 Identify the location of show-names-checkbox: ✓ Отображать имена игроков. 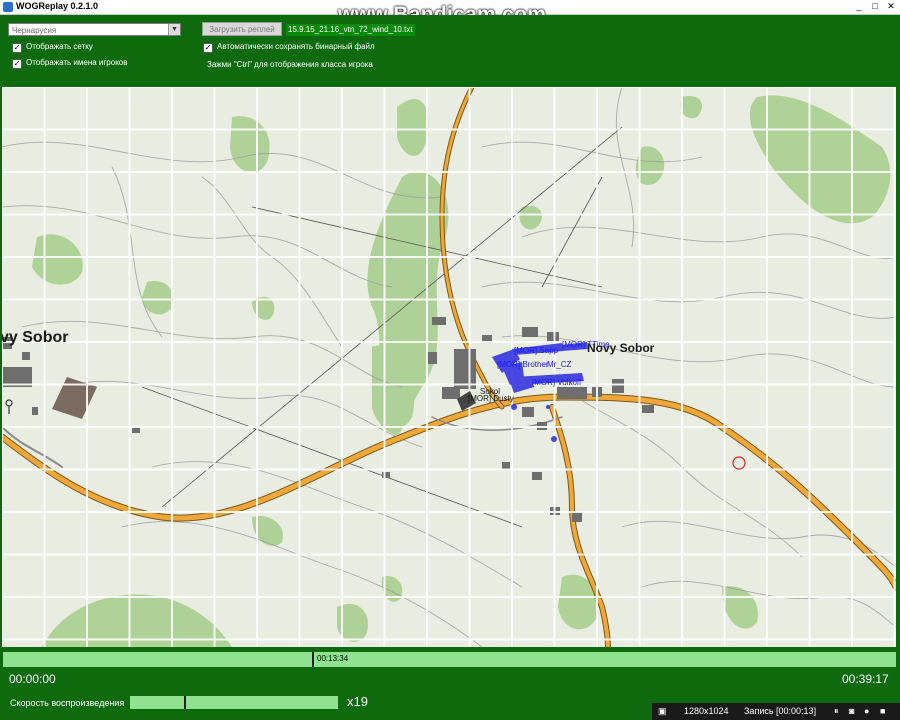
(70, 63).